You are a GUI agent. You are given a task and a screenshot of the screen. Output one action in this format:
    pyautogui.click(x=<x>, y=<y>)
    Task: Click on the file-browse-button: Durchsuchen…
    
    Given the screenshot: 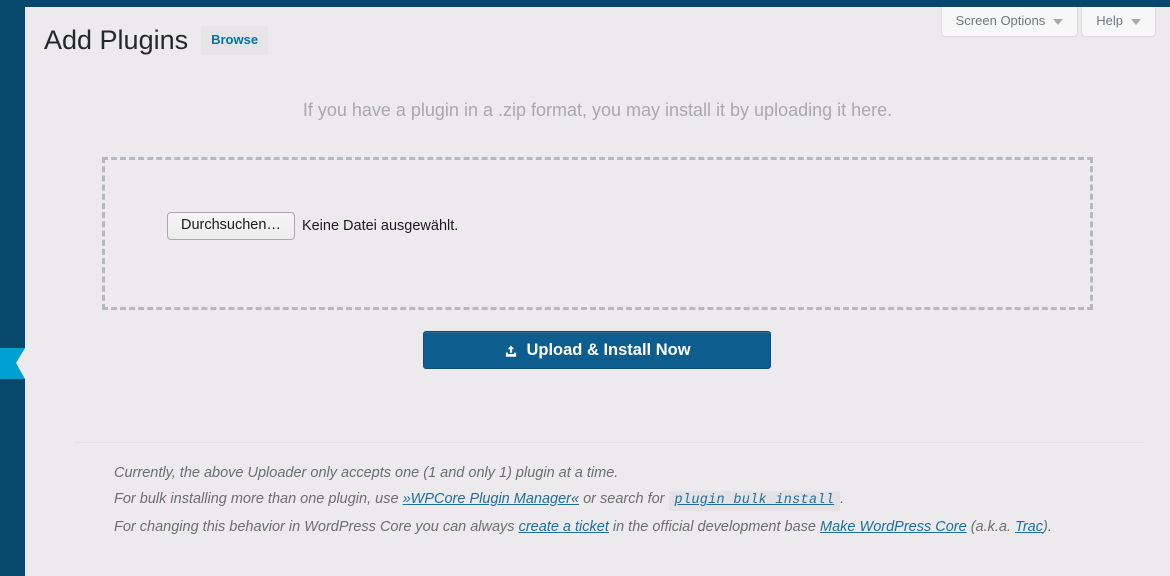 What is the action you would take?
    pyautogui.click(x=231, y=226)
    